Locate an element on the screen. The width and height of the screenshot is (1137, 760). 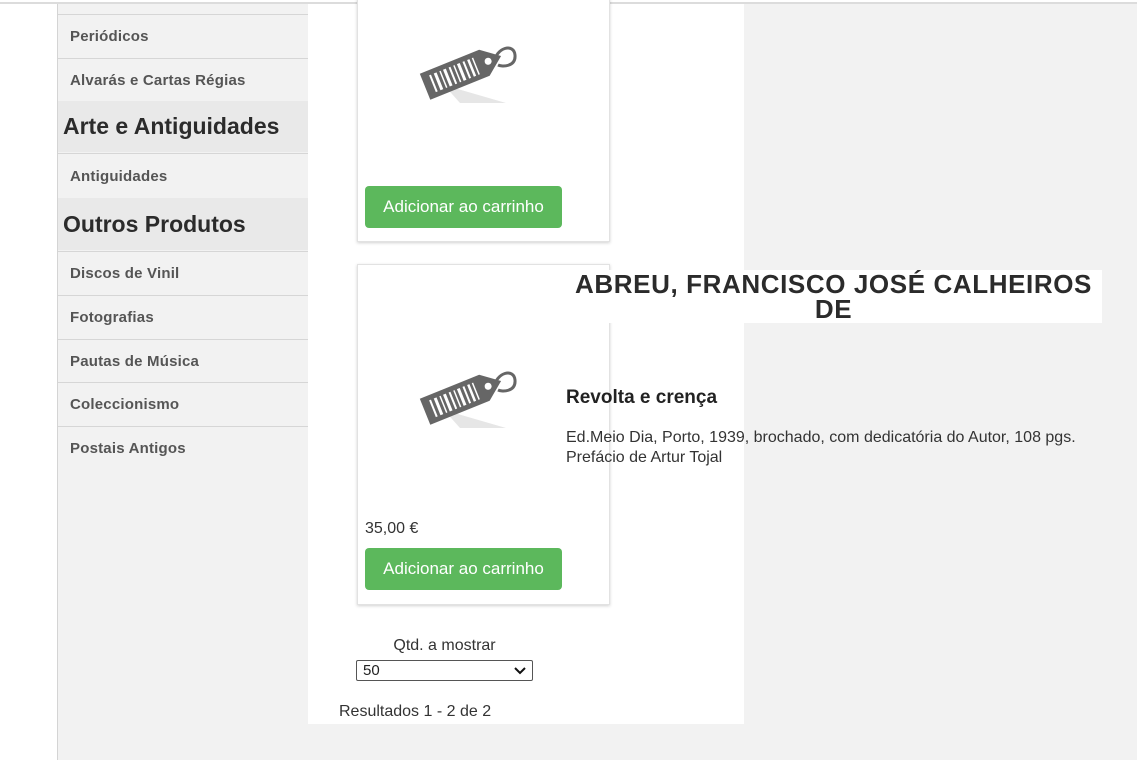
product-card: Adicionar ao carrinho is located at coordinates (483, 121).